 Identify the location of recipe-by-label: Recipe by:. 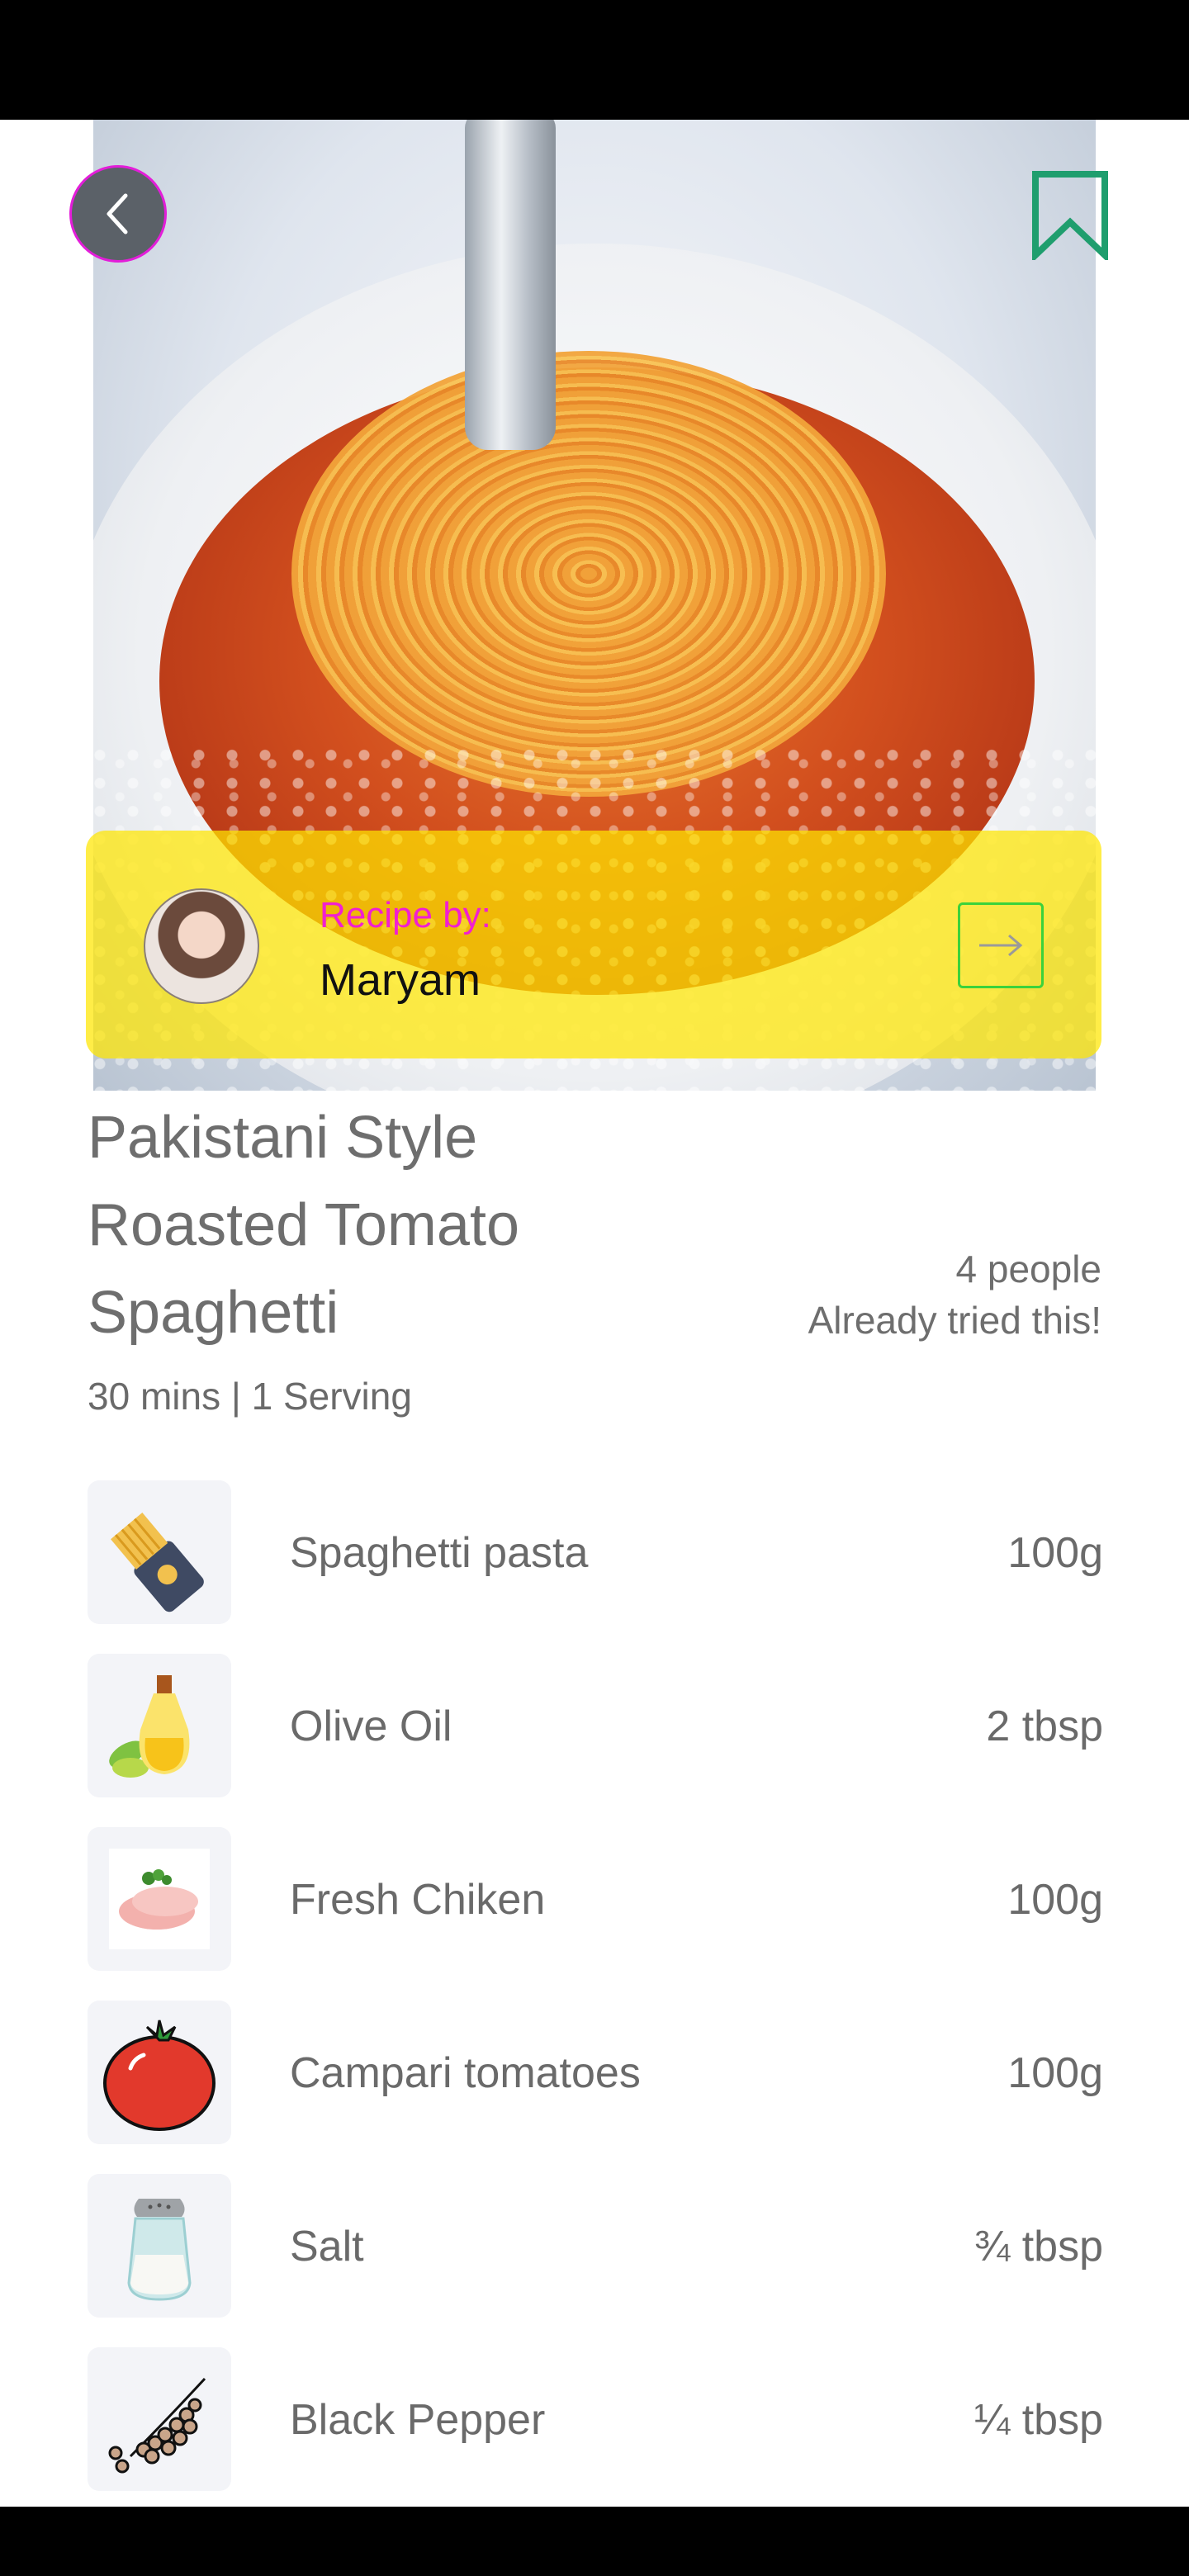
(405, 915).